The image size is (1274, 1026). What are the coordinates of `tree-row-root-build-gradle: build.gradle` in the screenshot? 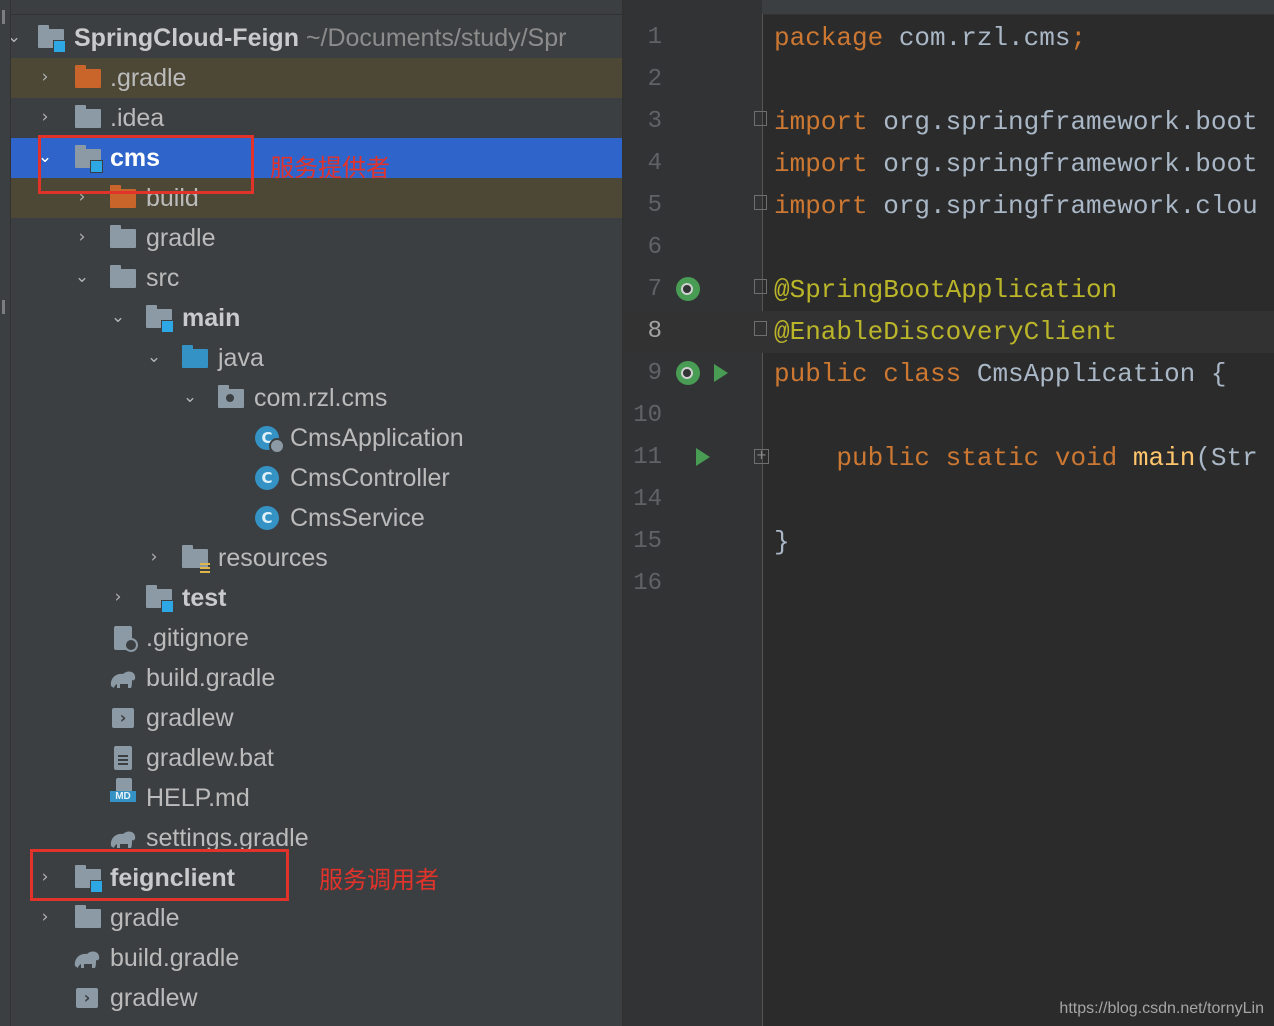 It's located at (316, 958).